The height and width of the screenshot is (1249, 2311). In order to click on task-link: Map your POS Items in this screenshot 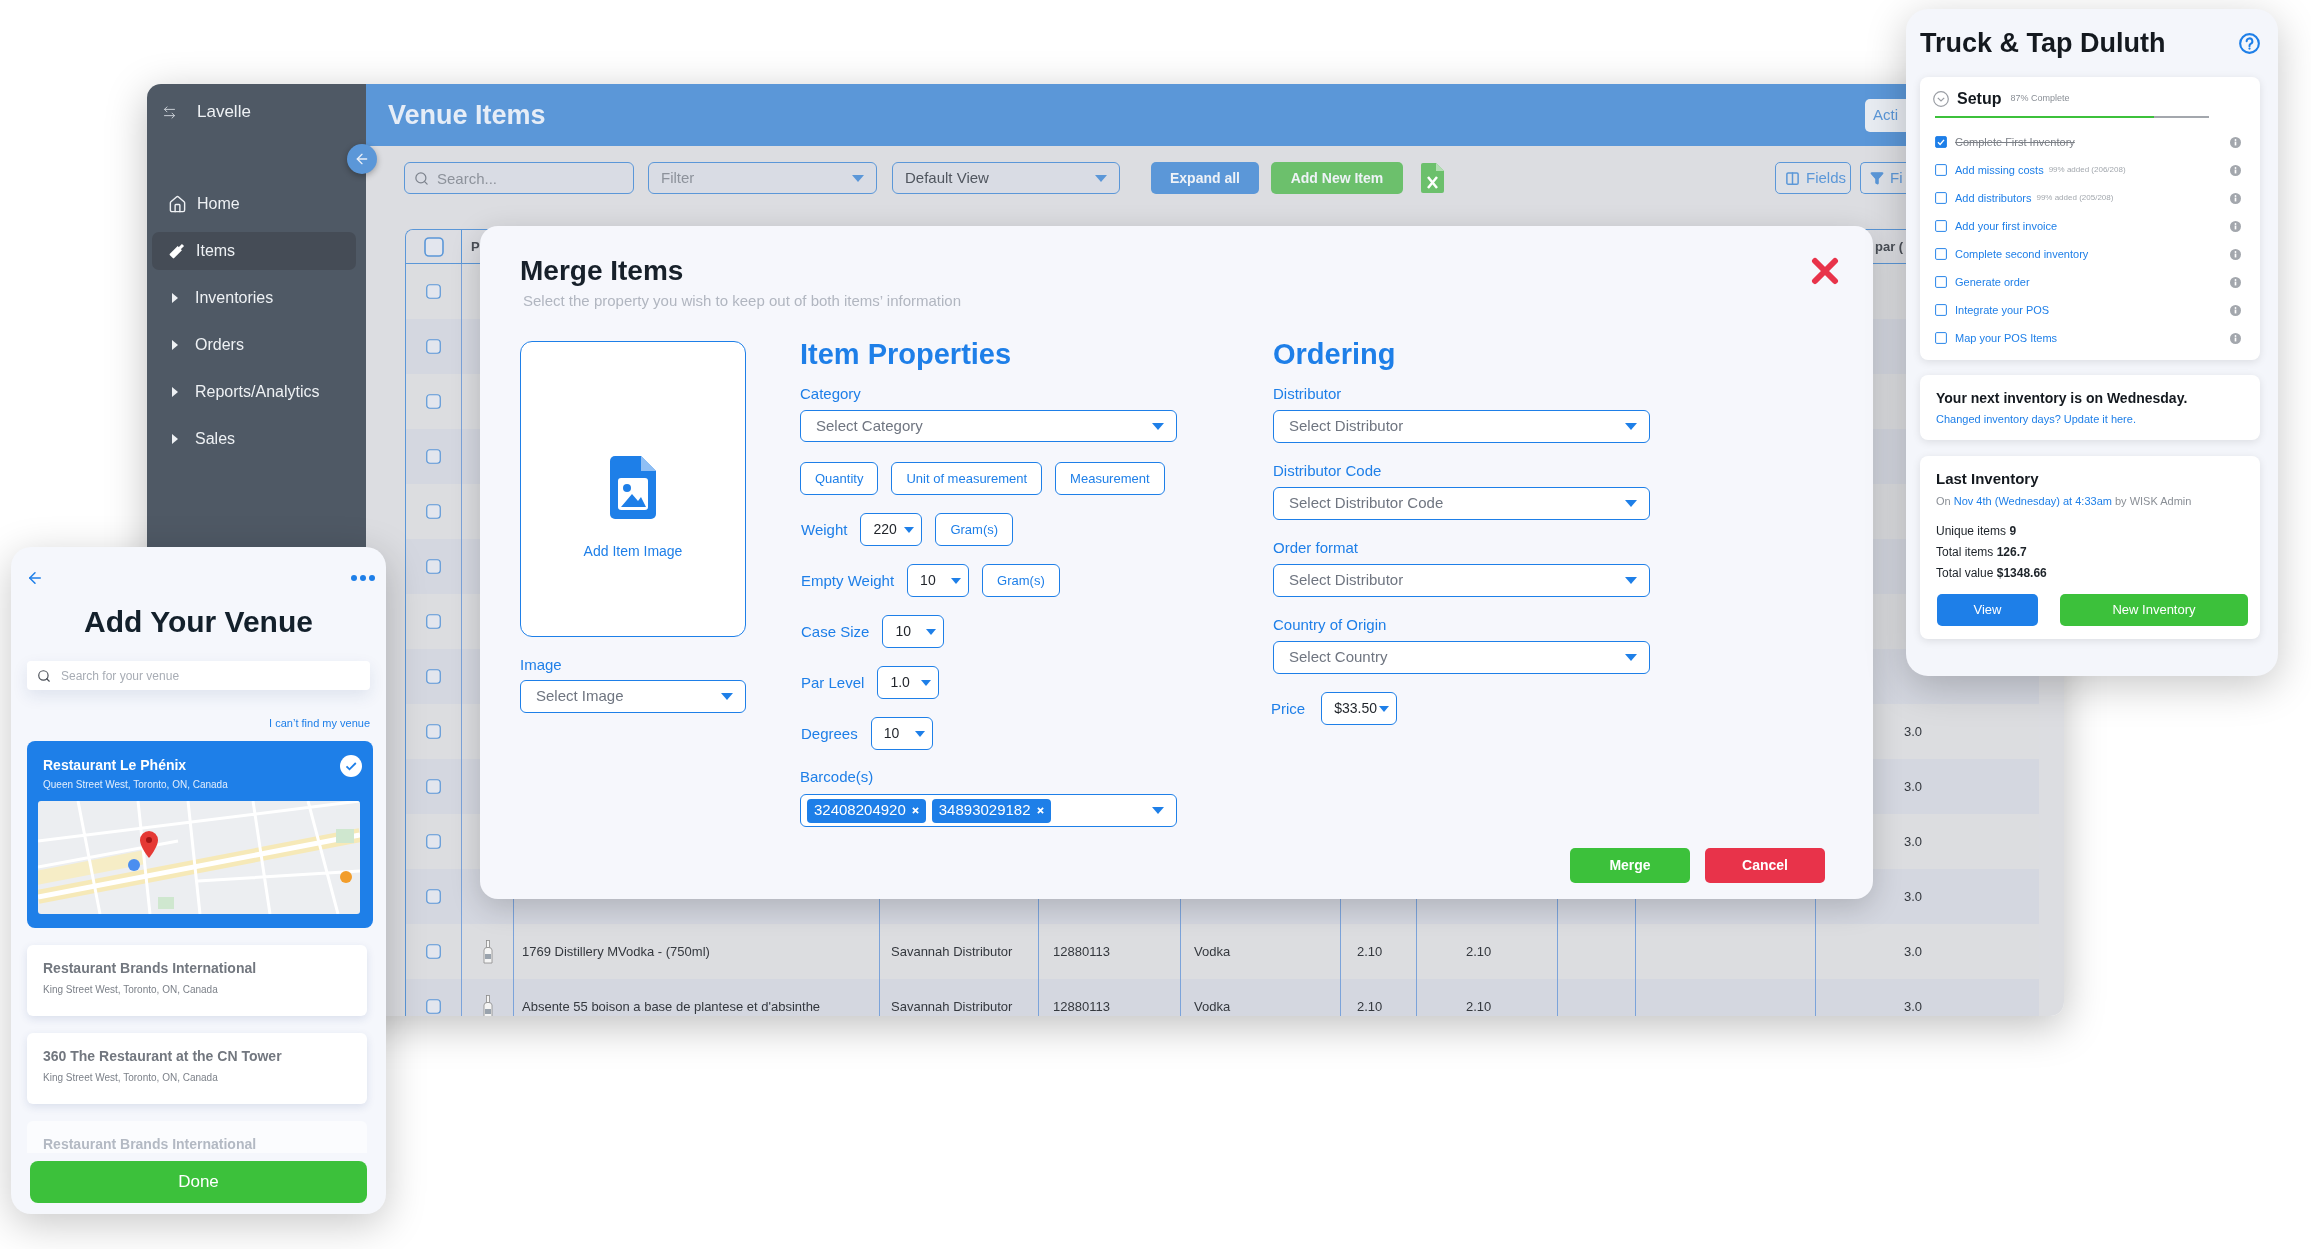, I will do `click(2006, 338)`.